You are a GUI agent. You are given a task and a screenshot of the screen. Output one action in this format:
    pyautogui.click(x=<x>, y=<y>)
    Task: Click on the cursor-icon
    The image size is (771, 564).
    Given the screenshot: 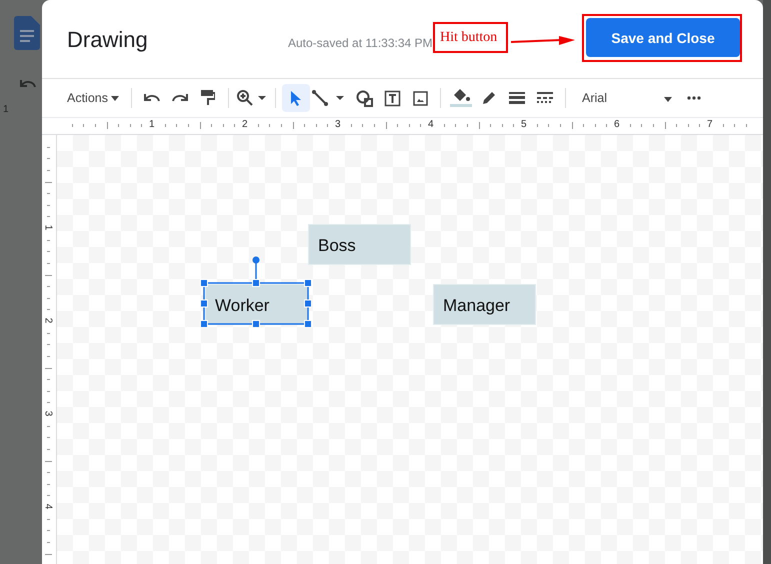 What is the action you would take?
    pyautogui.click(x=296, y=98)
    